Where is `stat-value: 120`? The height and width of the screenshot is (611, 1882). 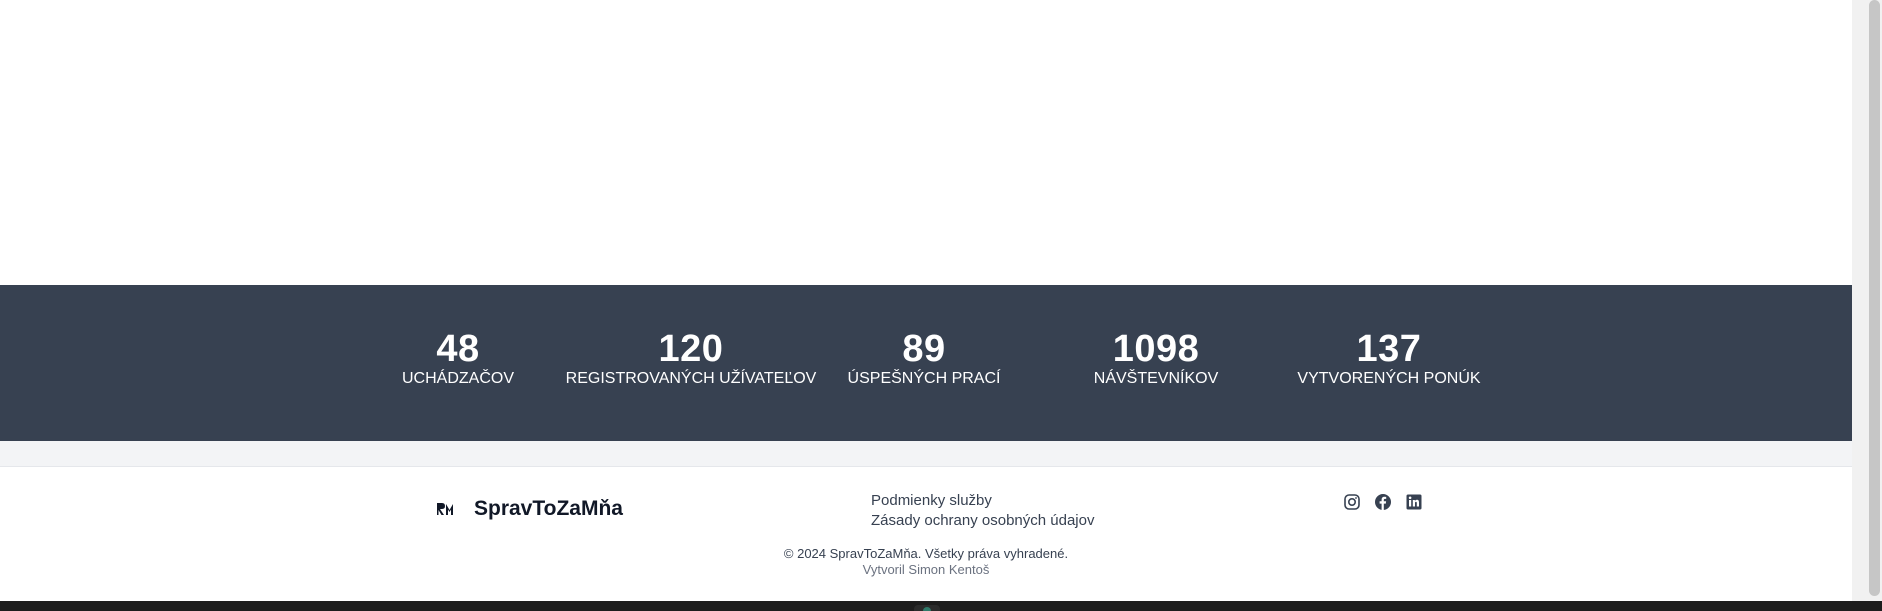
stat-value: 120 is located at coordinates (691, 349).